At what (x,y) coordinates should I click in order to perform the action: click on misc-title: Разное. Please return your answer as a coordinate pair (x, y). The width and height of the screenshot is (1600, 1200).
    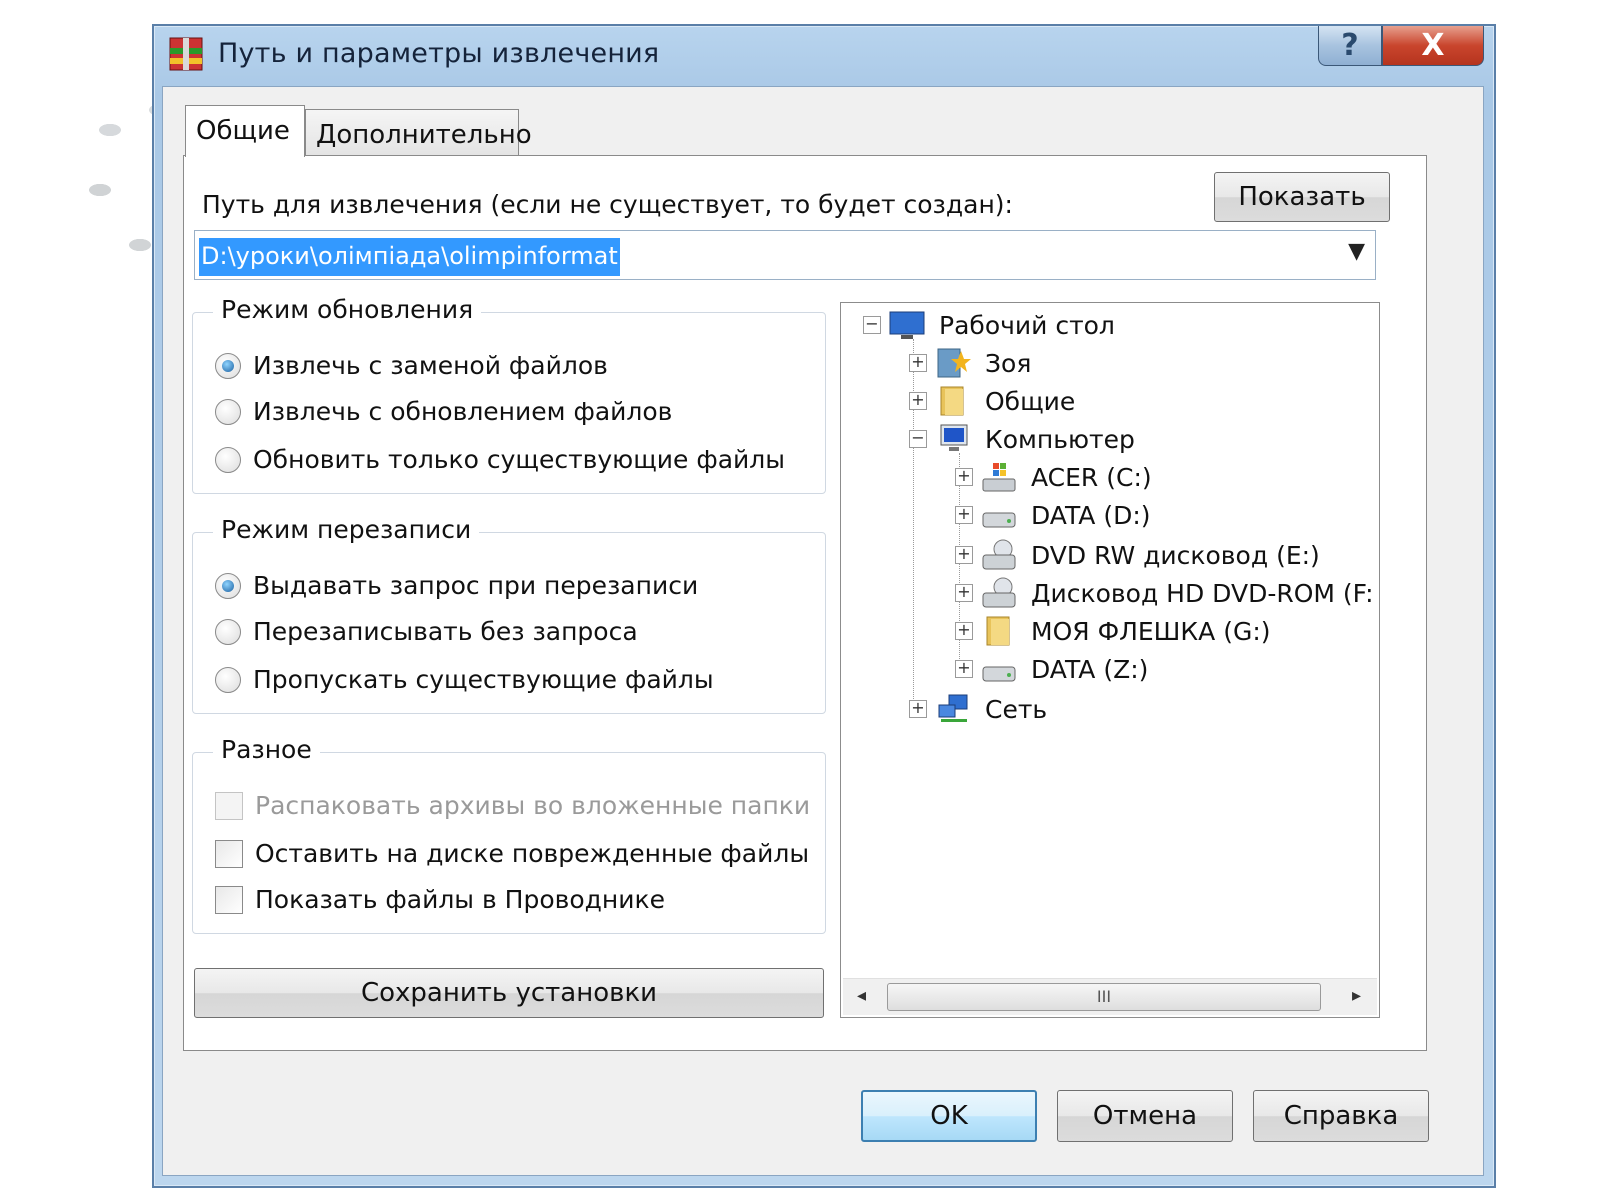
    Looking at the image, I should click on (266, 749).